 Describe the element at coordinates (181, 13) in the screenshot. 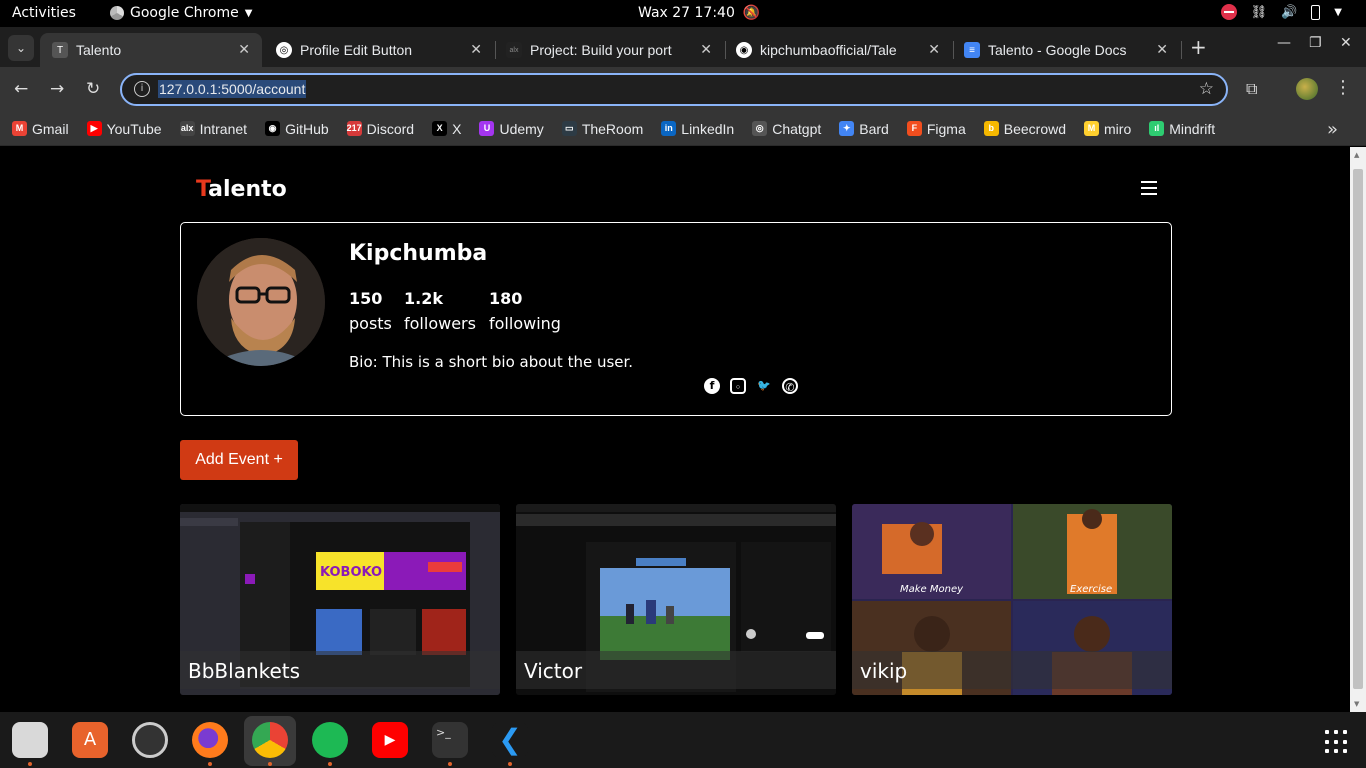

I see `app-menu: Google Chrome ▼` at that location.